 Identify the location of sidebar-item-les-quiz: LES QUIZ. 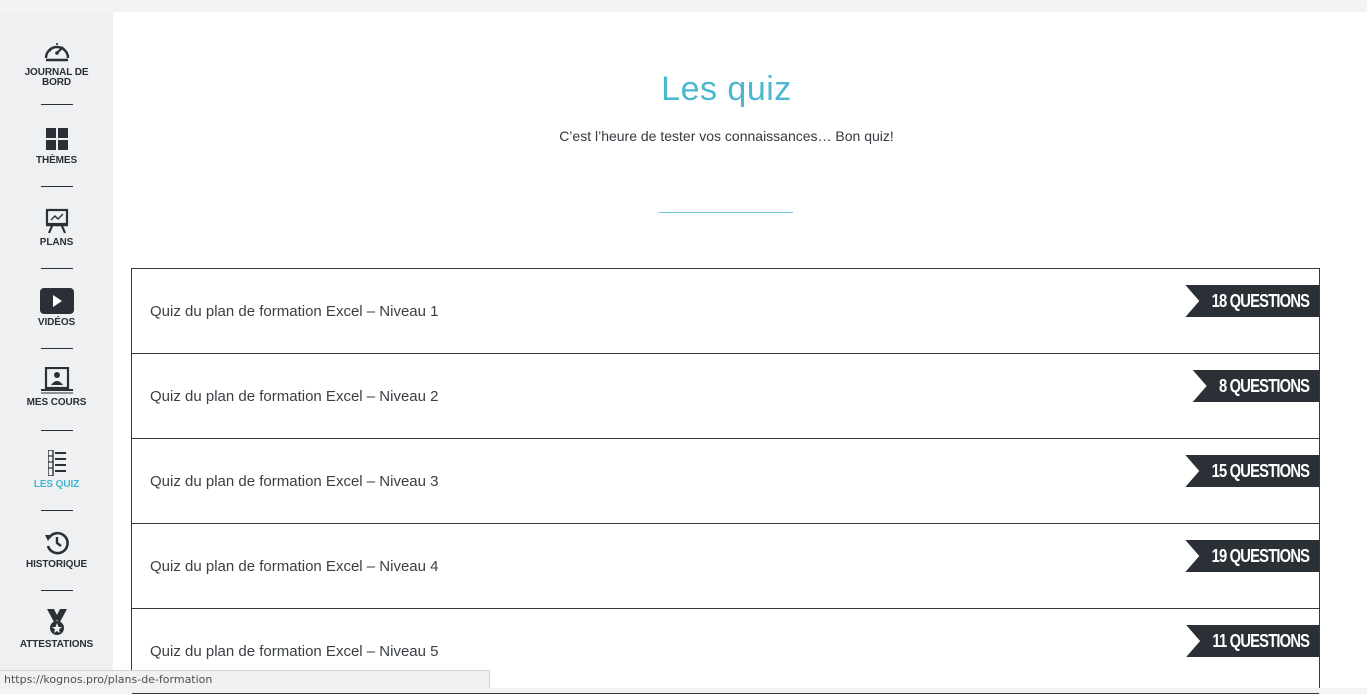
(56, 468).